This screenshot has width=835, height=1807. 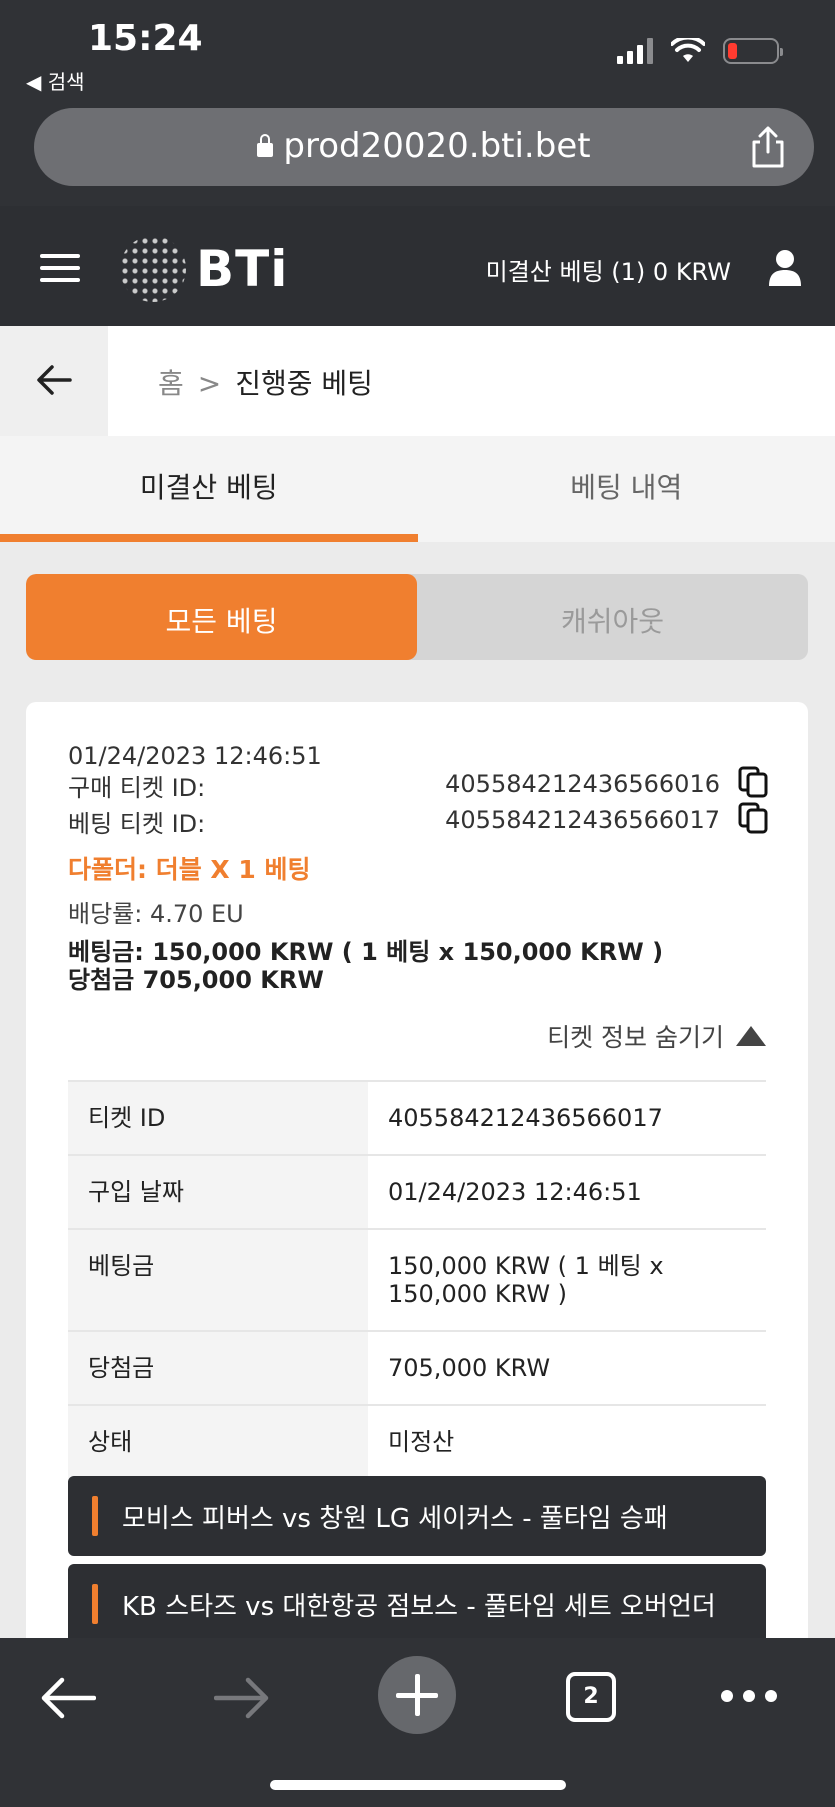 I want to click on event-title: KB 스타즈 vs 대한항공 점보스 - 풀타임 세트 오버언더, so click(x=419, y=1607).